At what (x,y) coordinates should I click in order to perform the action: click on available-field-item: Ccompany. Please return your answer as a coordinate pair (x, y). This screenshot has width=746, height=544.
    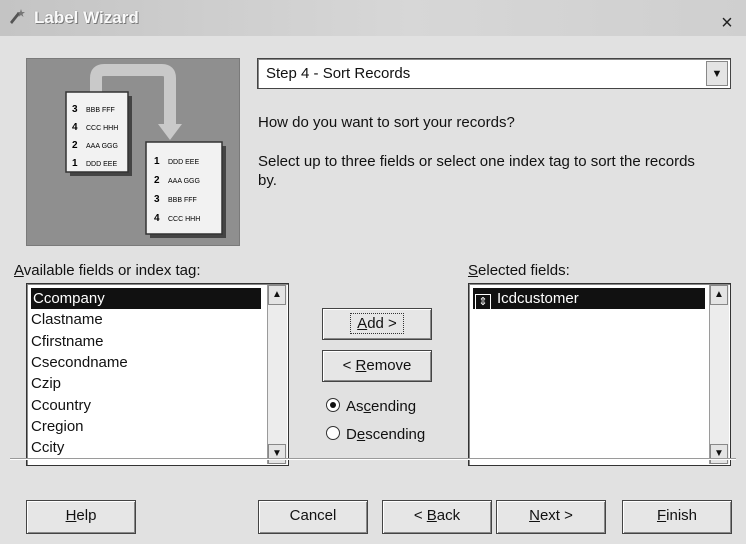
    Looking at the image, I should click on (146, 298).